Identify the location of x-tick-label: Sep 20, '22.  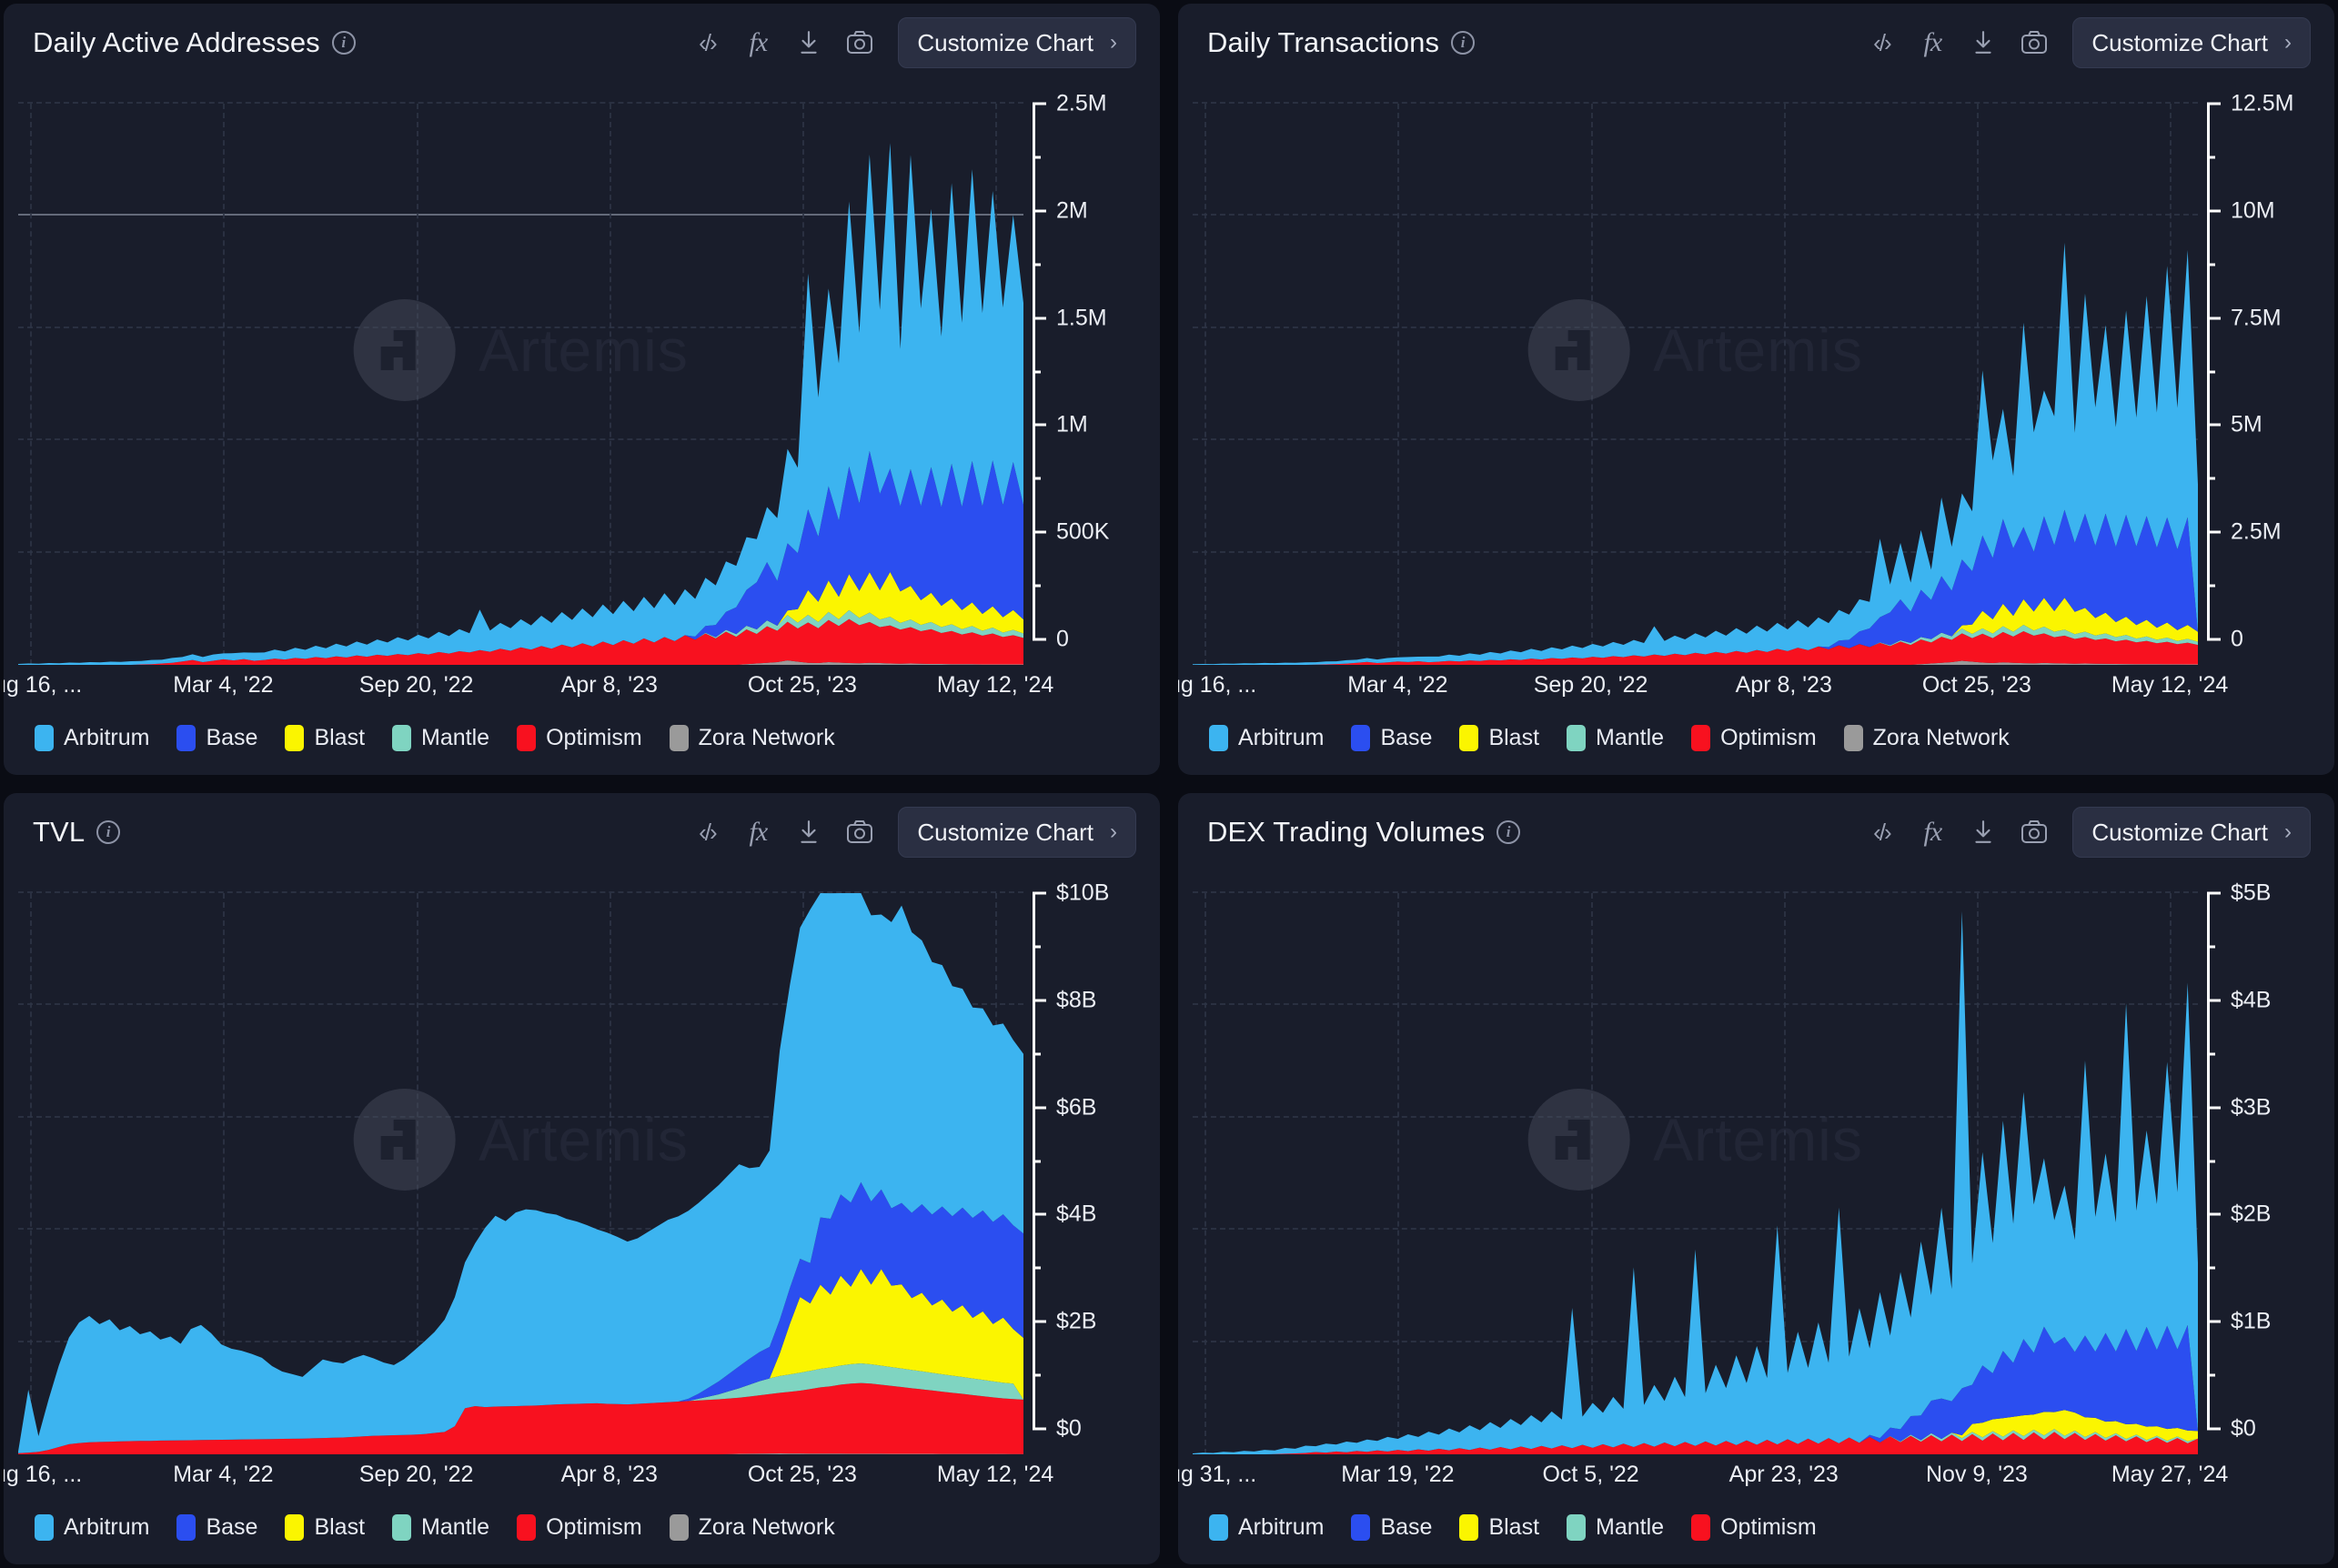
(1590, 685).